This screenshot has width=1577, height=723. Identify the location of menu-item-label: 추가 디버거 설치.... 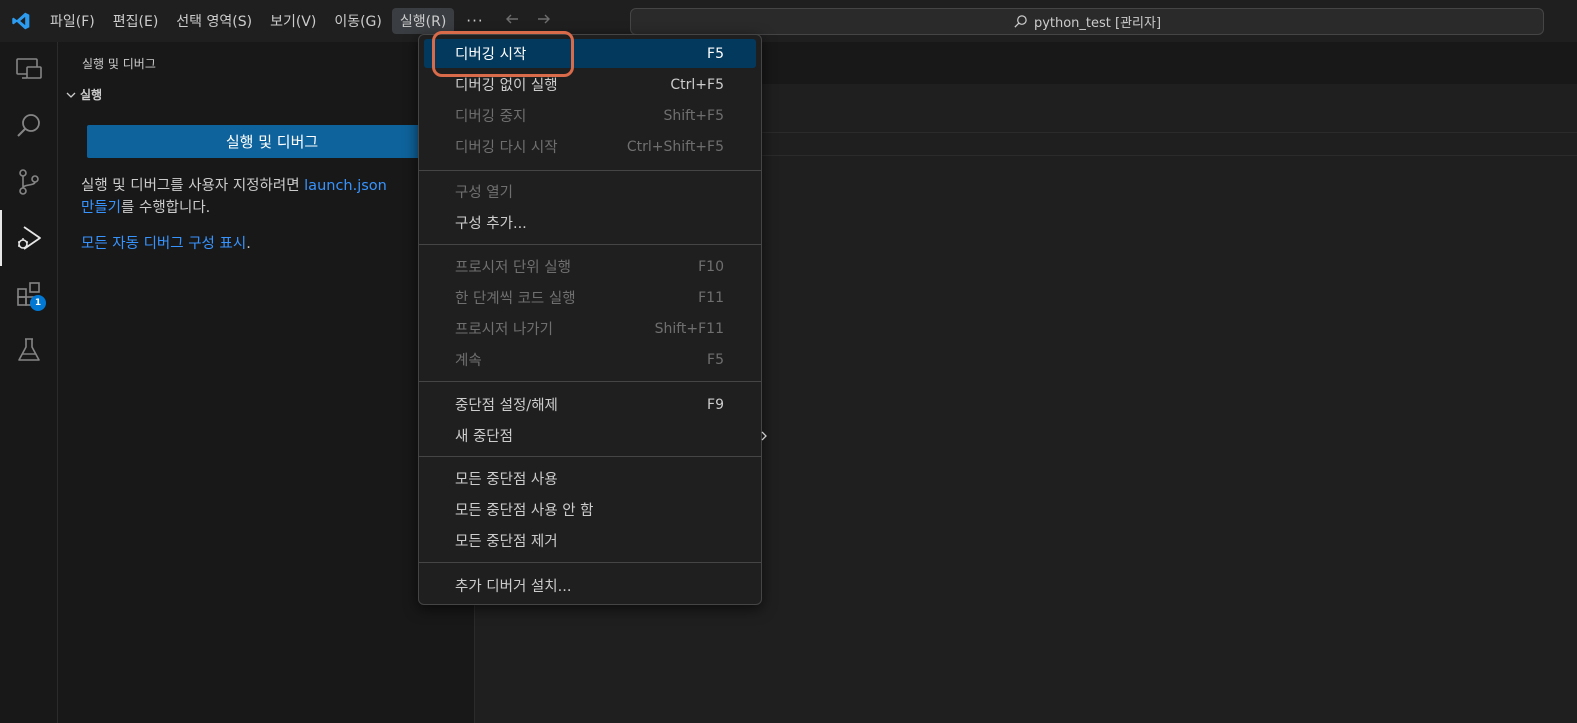
(513, 587).